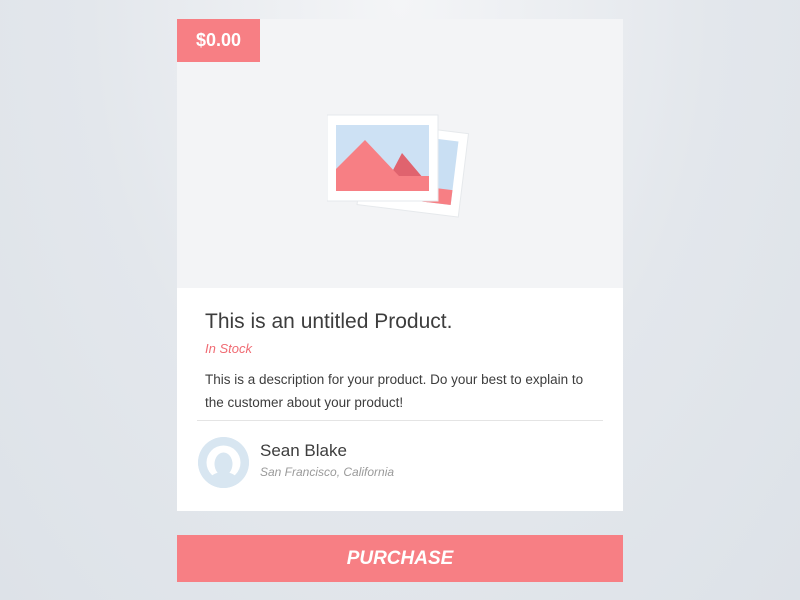  I want to click on user-avatar-icon, so click(223, 462).